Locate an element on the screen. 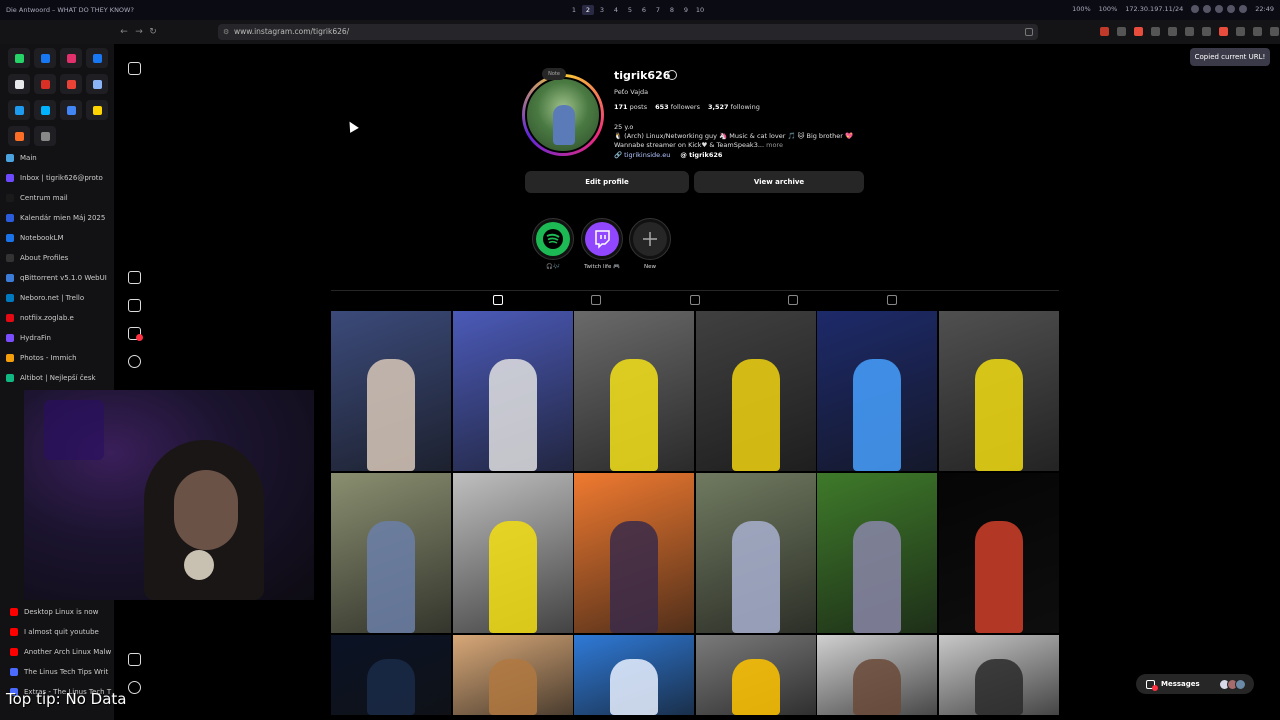 This screenshot has width=1280, height=720. back-arrow-icon: ← is located at coordinates (124, 32).